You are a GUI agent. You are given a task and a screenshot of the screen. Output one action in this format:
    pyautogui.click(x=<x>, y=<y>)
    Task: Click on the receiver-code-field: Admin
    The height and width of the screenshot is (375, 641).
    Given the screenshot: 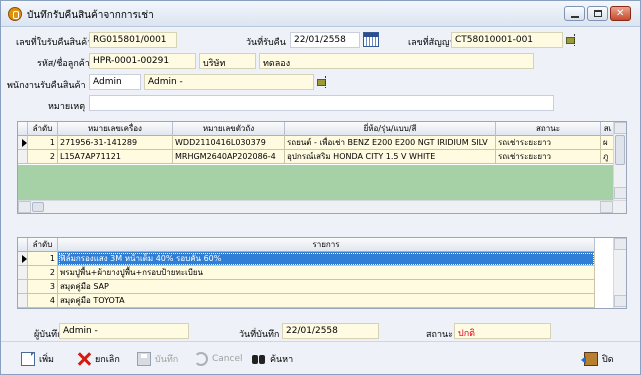 What is the action you would take?
    pyautogui.click(x=115, y=82)
    